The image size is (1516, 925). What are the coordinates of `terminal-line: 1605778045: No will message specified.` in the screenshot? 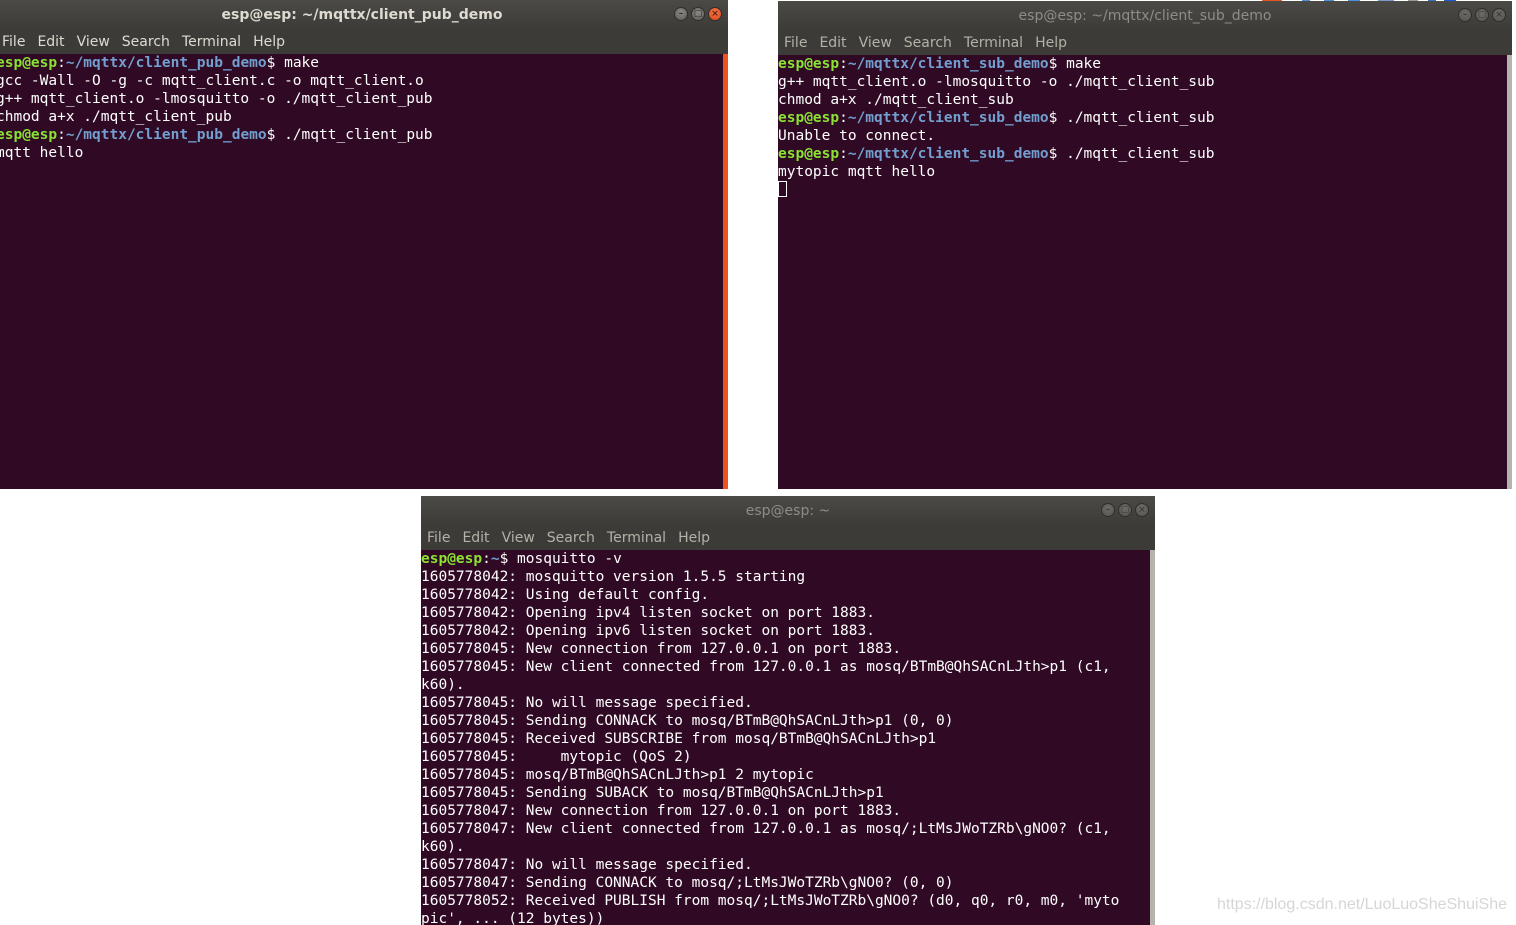 It's located at (788, 703).